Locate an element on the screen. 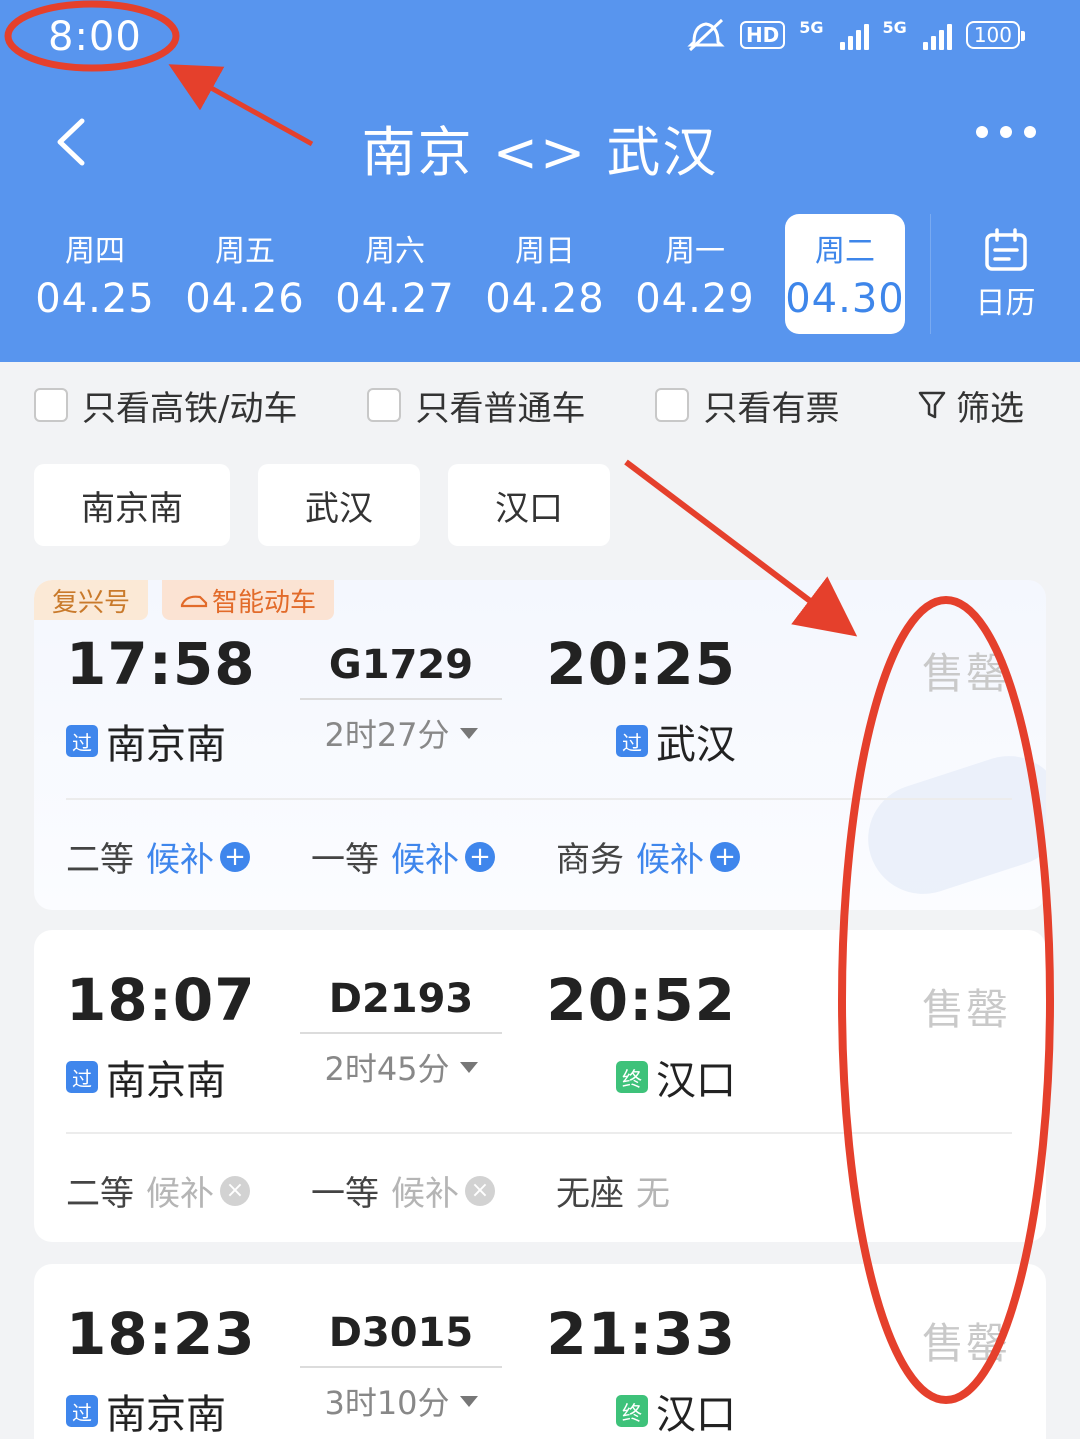 The image size is (1080, 1439). duration-toggle: 2时27分 is located at coordinates (401, 733).